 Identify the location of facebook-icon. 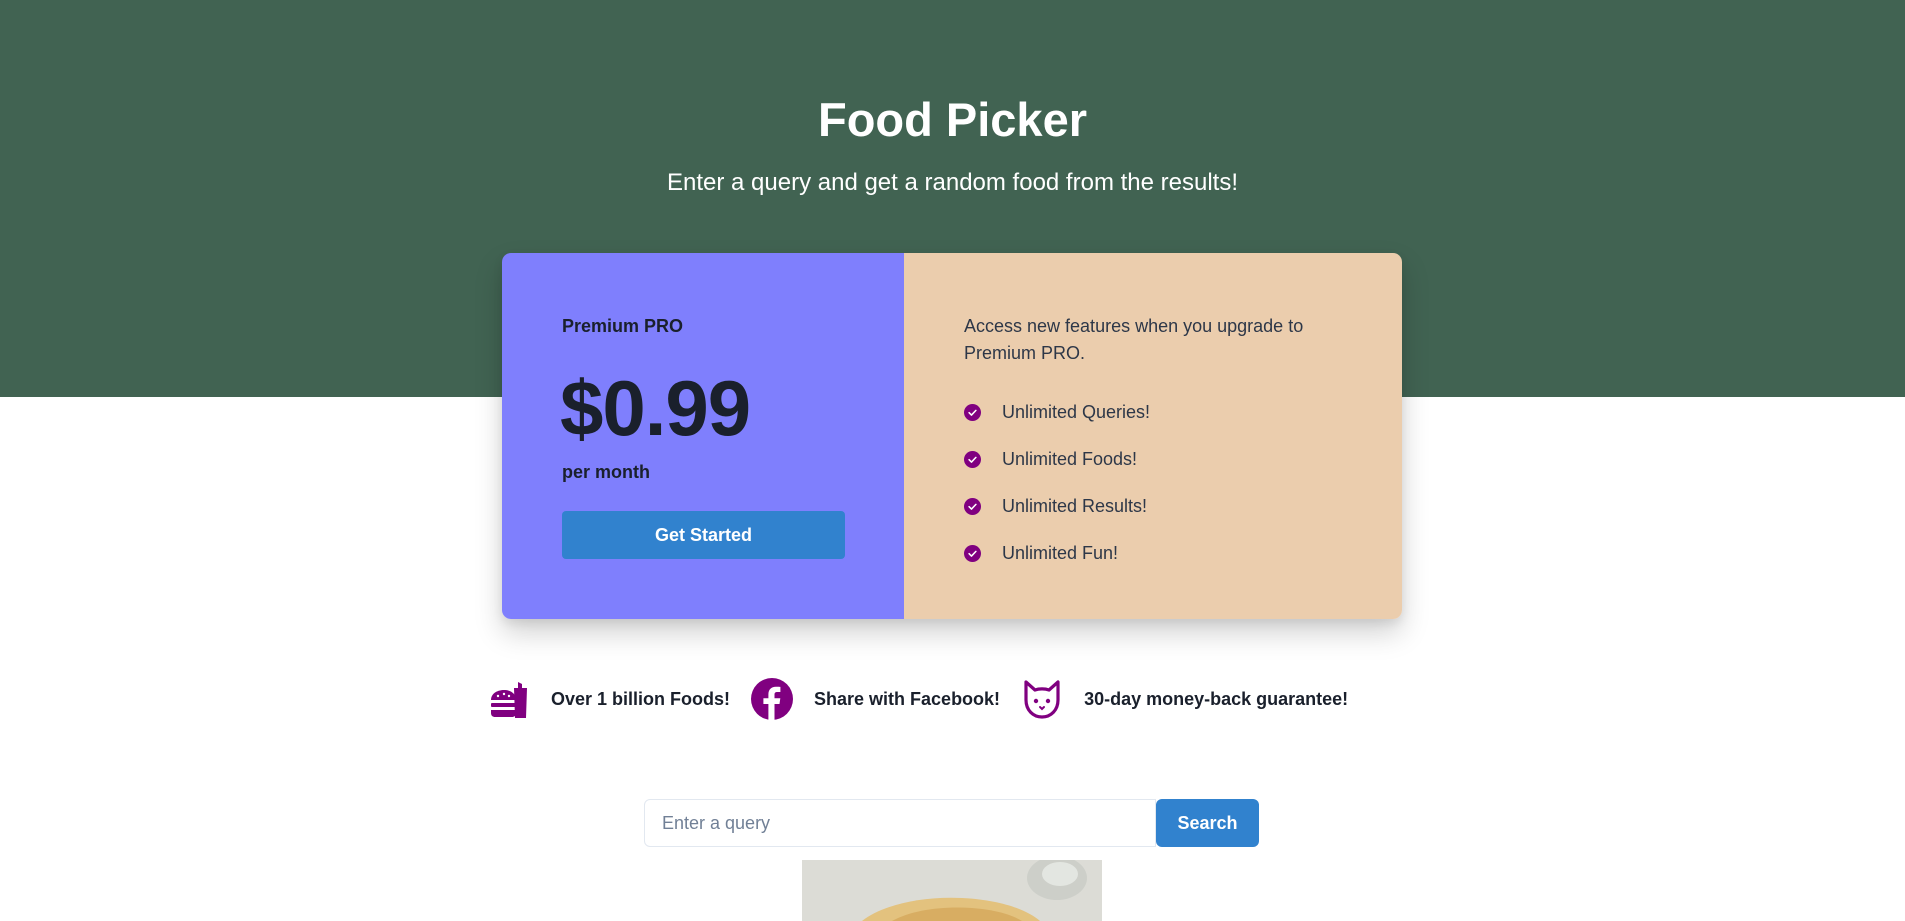
(772, 699).